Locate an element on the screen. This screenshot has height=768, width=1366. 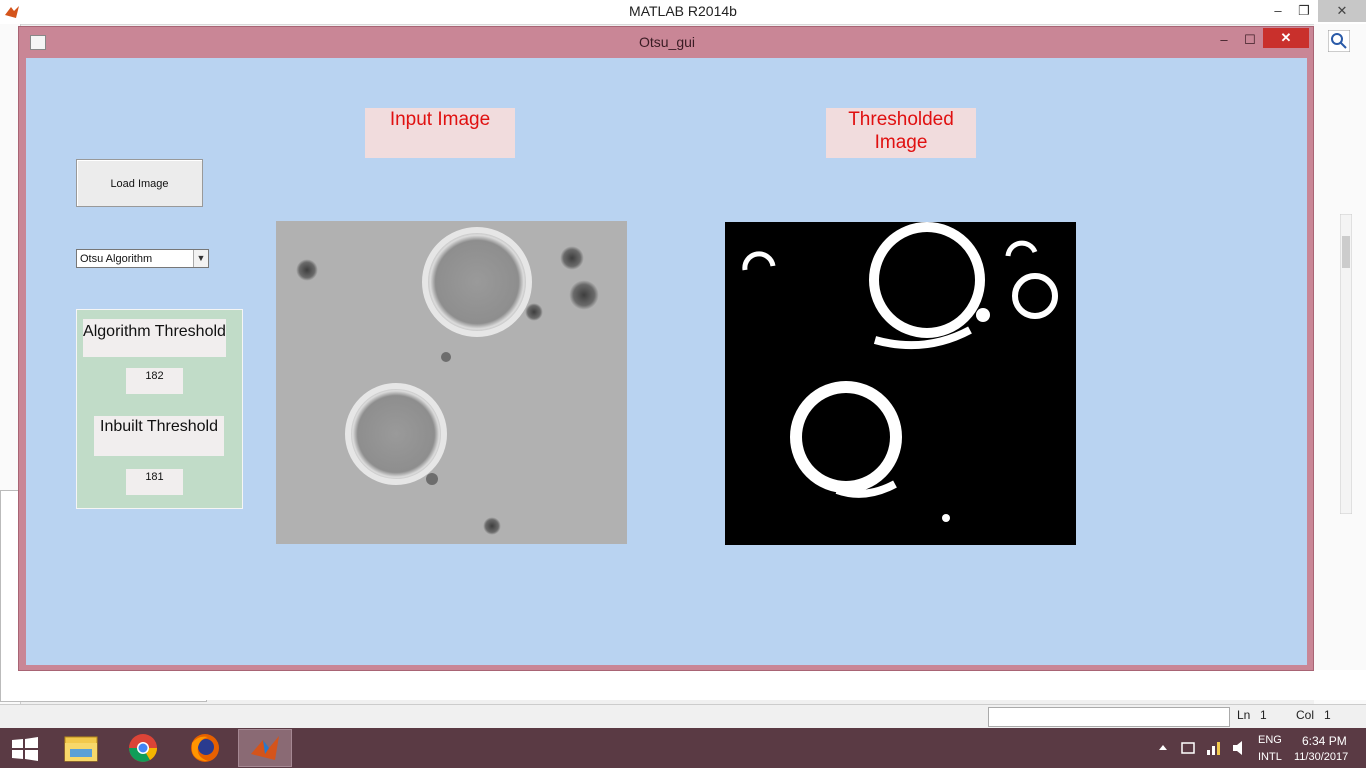
matlab-window-title: MATLAB R2014b is located at coordinates (683, 11).